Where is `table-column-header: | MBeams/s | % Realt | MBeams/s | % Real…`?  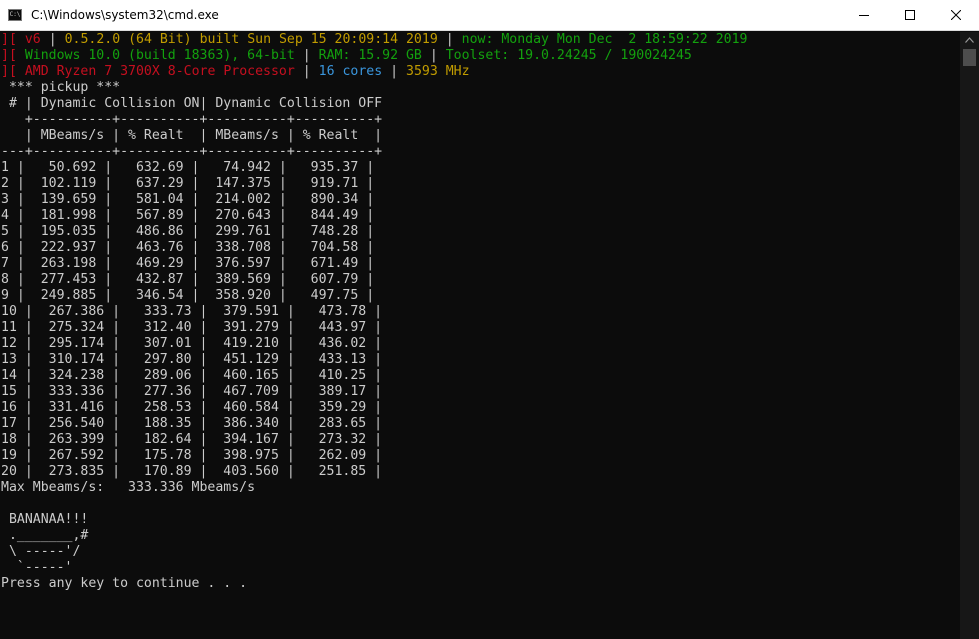
table-column-header: | MBeams/s | % Realt | MBeams/s | % Real… is located at coordinates (192, 135).